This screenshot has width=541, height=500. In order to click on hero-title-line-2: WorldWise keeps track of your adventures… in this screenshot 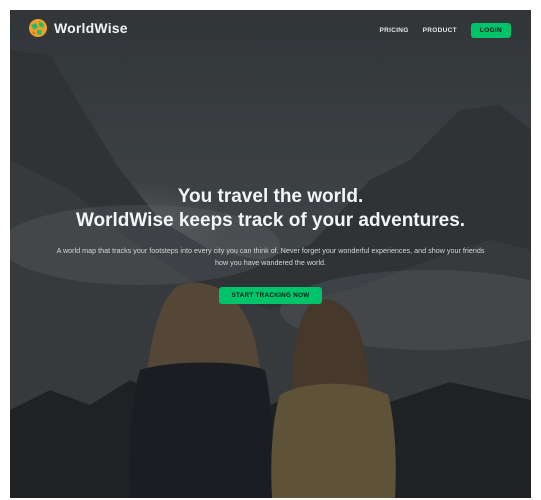, I will do `click(270, 220)`.